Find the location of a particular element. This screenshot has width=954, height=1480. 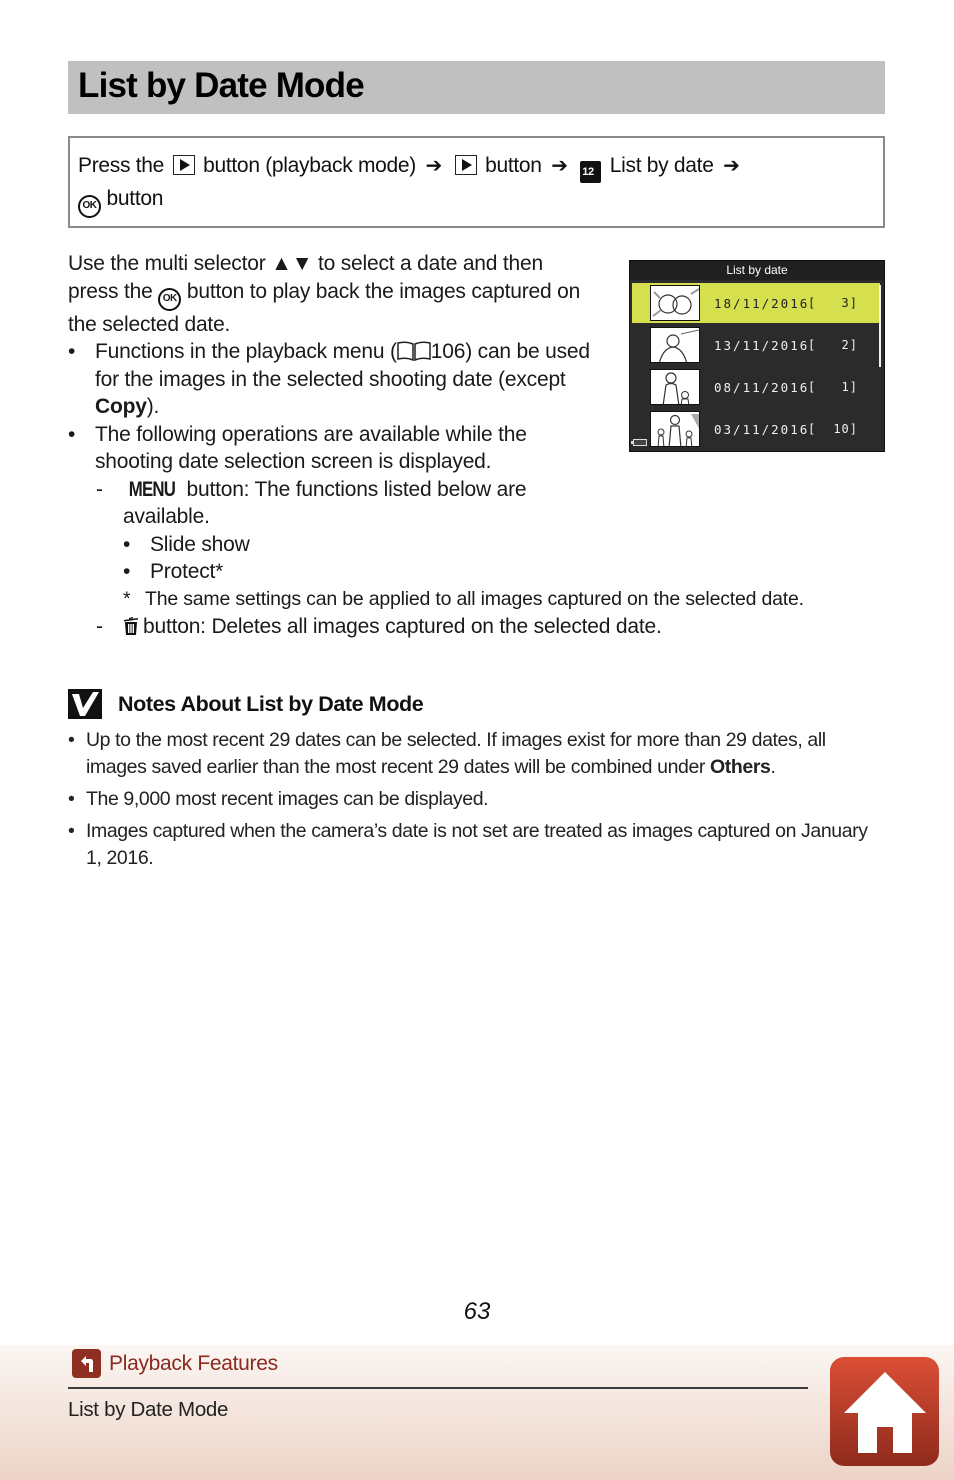

copy-label: Copy is located at coordinates (121, 406).